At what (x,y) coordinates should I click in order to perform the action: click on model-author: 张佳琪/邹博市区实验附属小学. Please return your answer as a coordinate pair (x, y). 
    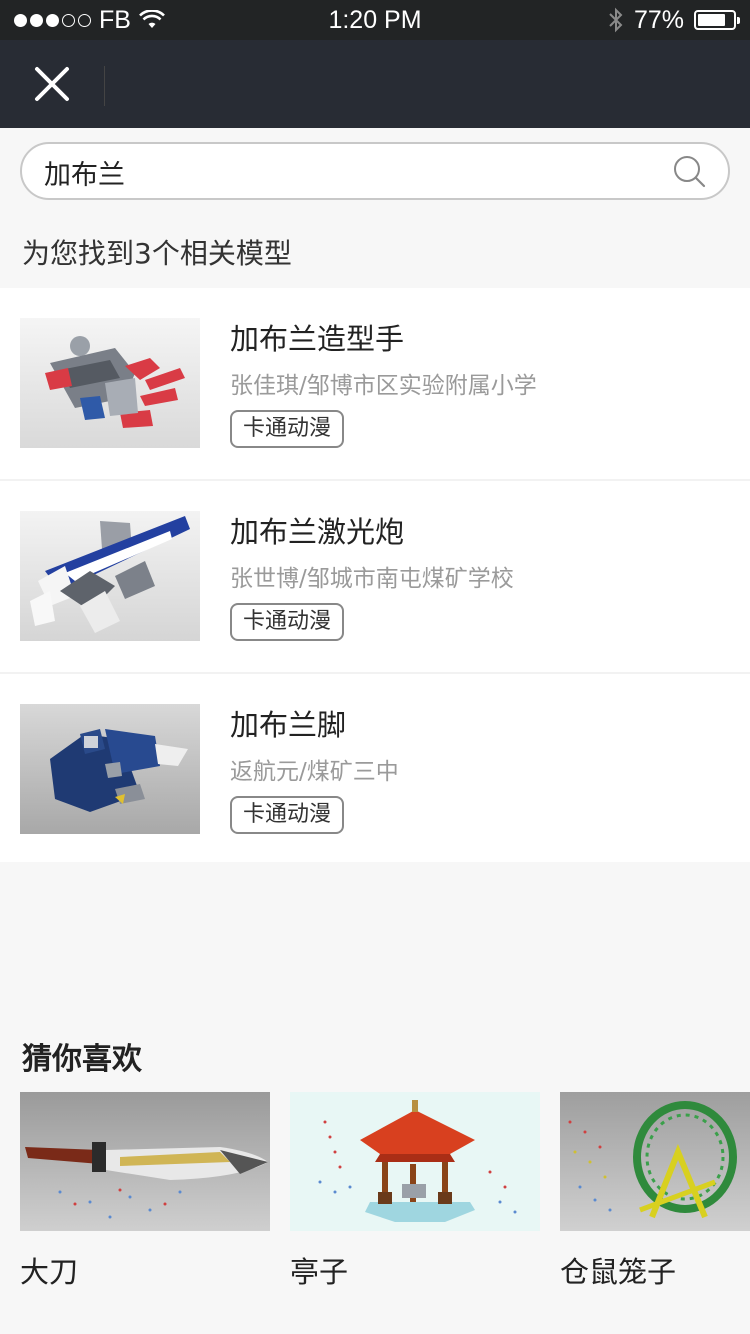
    Looking at the image, I should click on (383, 386).